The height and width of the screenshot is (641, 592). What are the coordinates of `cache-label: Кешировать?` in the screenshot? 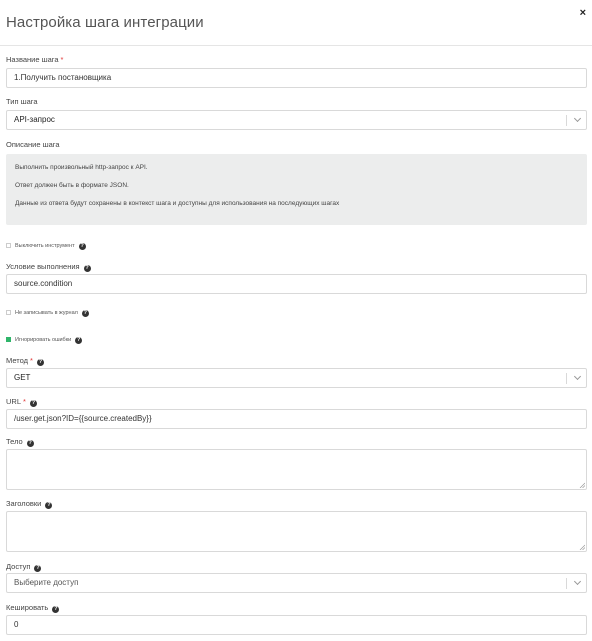 It's located at (33, 608).